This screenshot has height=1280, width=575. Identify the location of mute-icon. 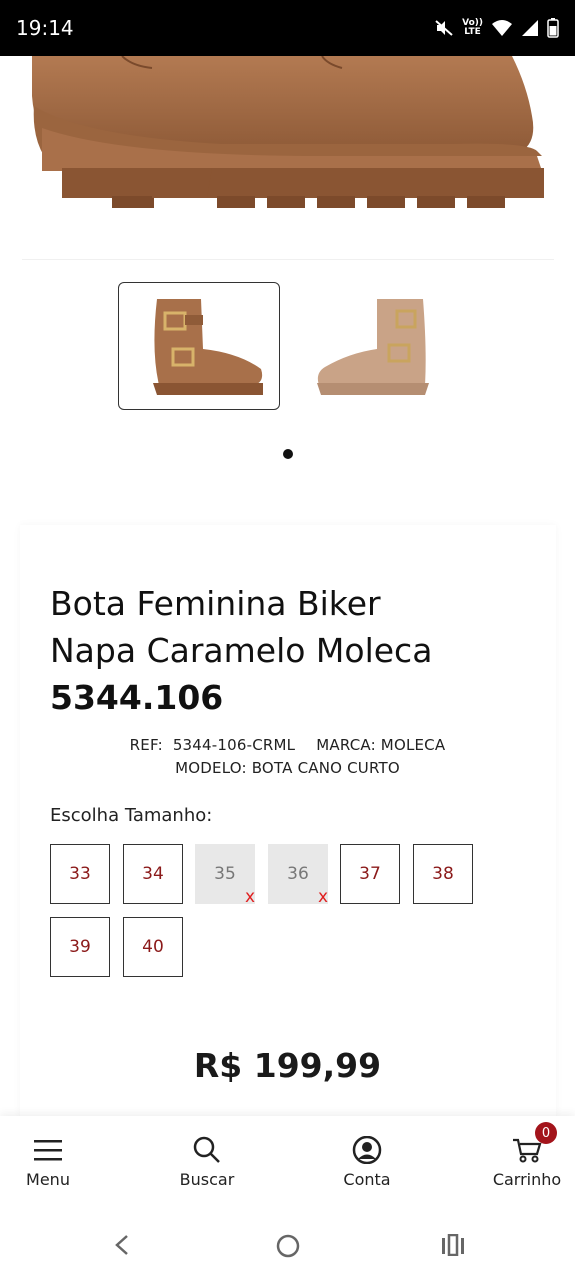
(444, 28).